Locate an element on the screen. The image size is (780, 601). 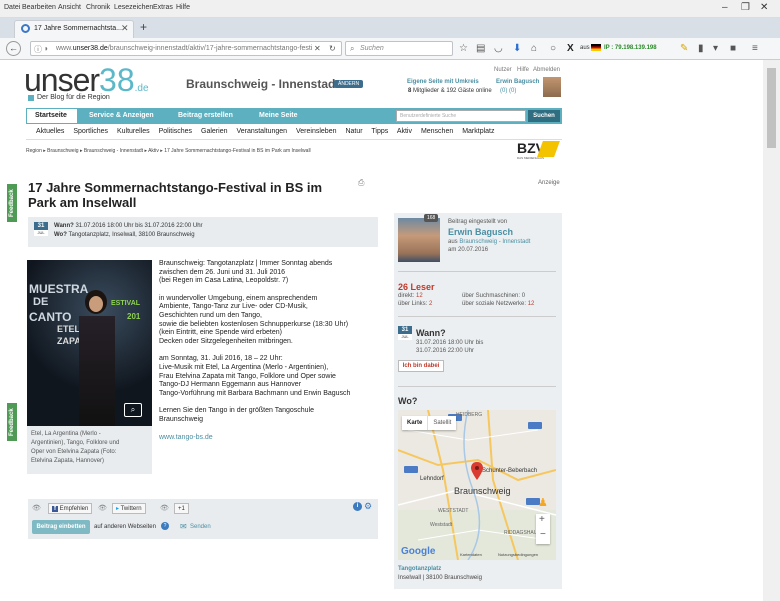
x-addon-icon: X is located at coordinates (570, 48).